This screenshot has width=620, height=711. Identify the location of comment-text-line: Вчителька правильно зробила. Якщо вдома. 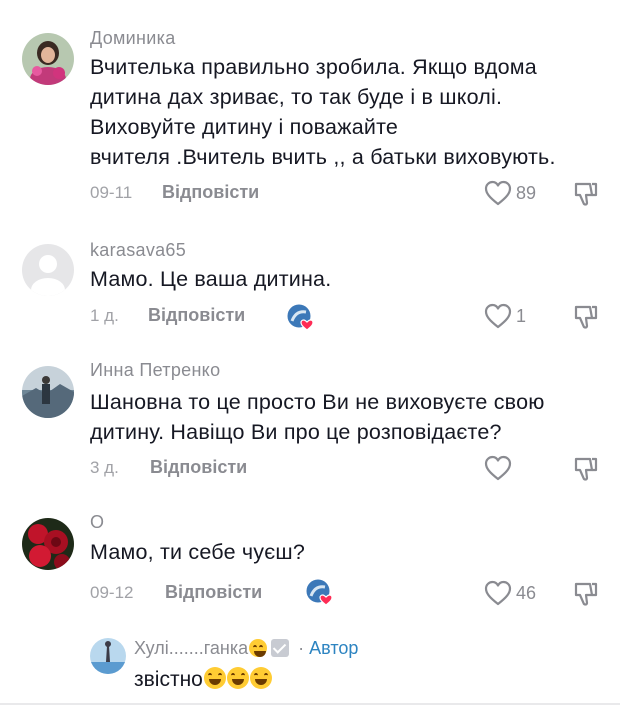
(313, 67).